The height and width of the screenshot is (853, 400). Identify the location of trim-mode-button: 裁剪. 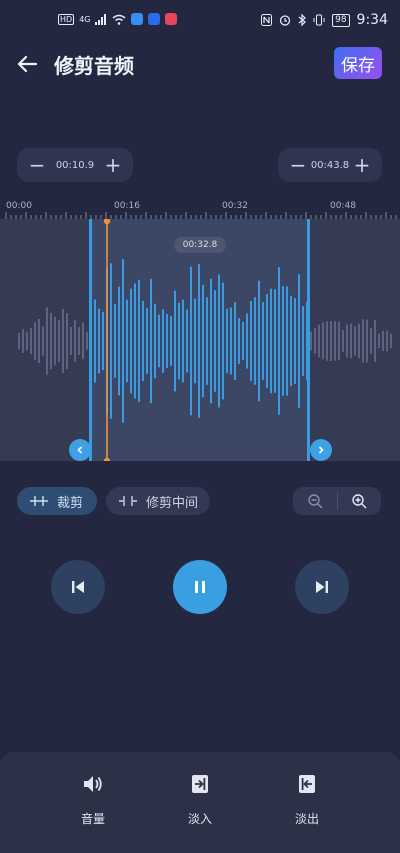
(57, 501).